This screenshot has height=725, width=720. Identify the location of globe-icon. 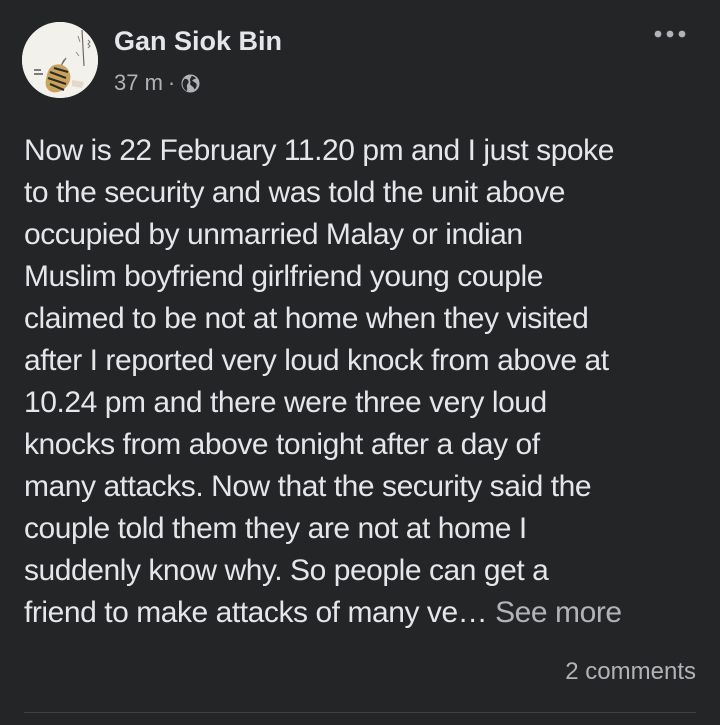
(190, 83).